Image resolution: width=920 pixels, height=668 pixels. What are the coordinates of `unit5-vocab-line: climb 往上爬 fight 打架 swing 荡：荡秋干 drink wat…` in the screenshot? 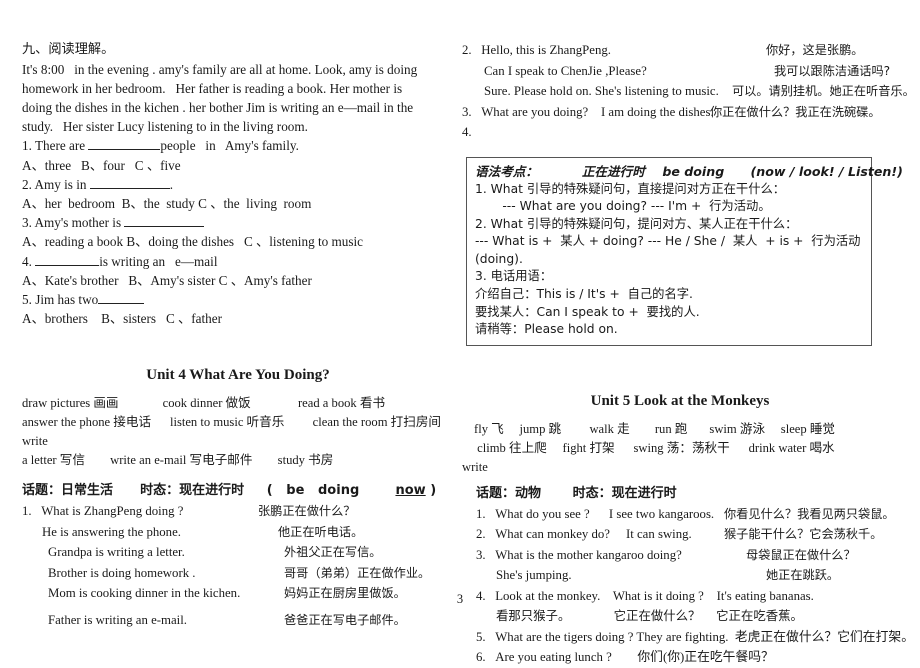 It's located at (654, 447).